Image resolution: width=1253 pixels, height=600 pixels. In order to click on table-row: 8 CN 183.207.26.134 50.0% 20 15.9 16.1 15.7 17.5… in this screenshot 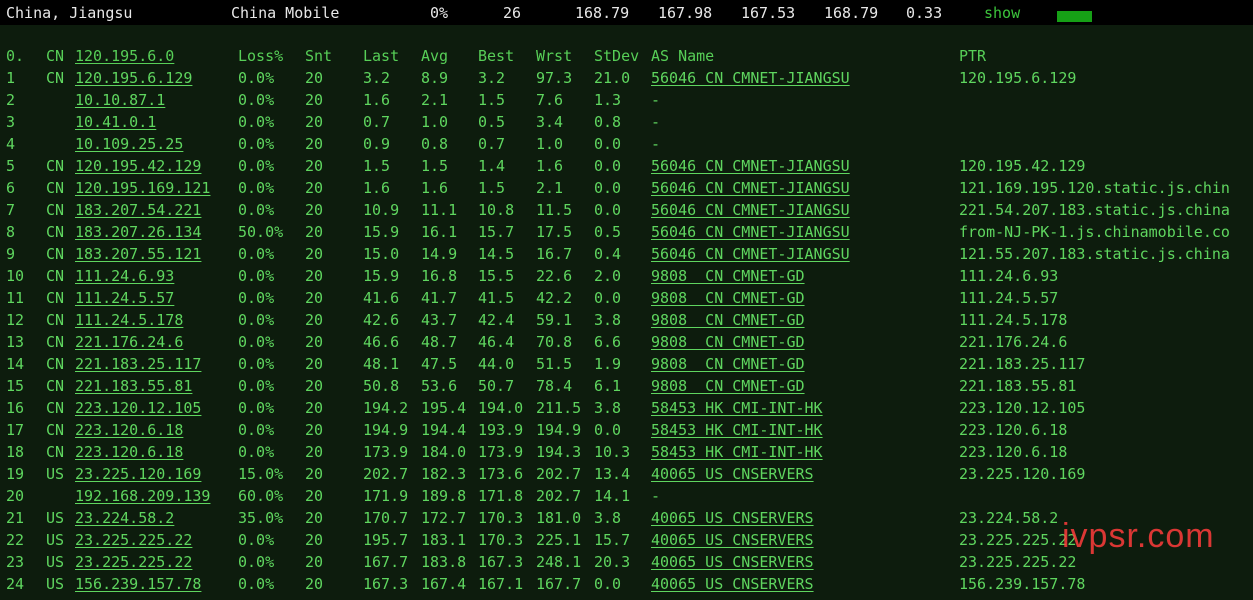, I will do `click(626, 232)`.